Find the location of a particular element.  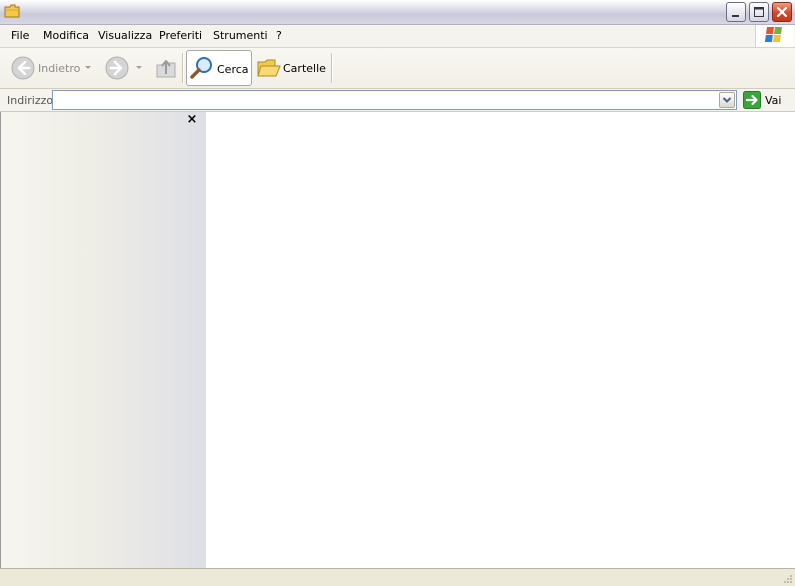

up-folder-button is located at coordinates (165, 68).